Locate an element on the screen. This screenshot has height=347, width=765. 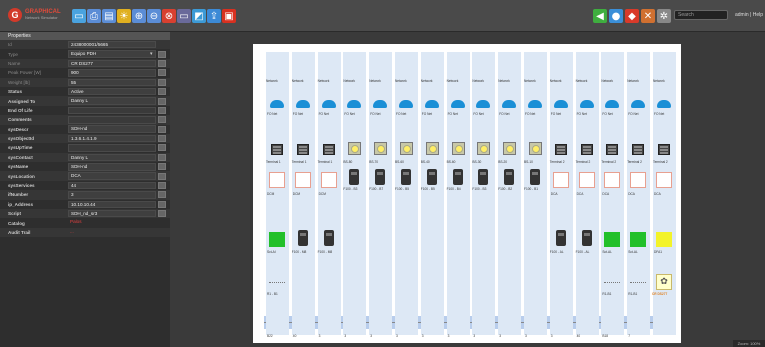
gear-icon: ✲ is located at coordinates (664, 16).